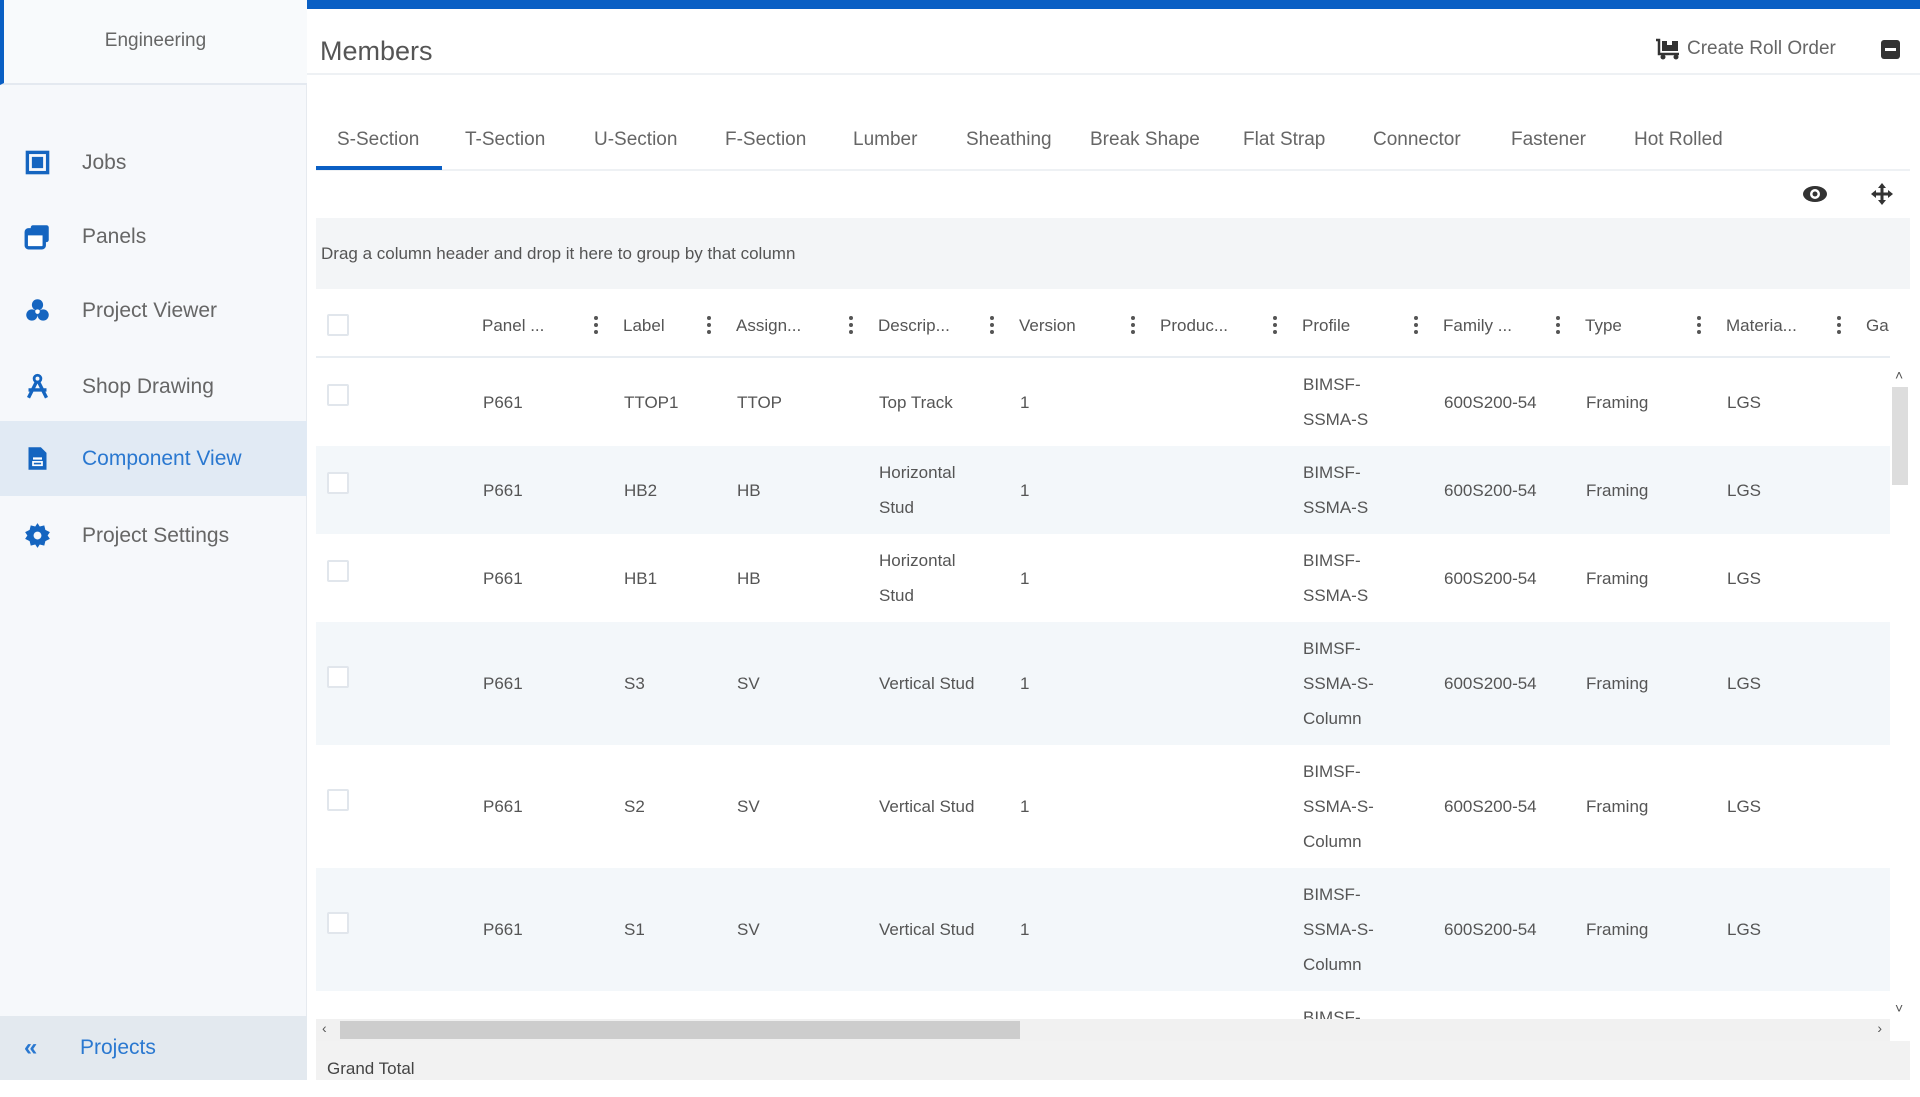 This screenshot has width=1920, height=1097. Describe the element at coordinates (1145, 140) in the screenshot. I see `tab-break-shape: Break Shape` at that location.